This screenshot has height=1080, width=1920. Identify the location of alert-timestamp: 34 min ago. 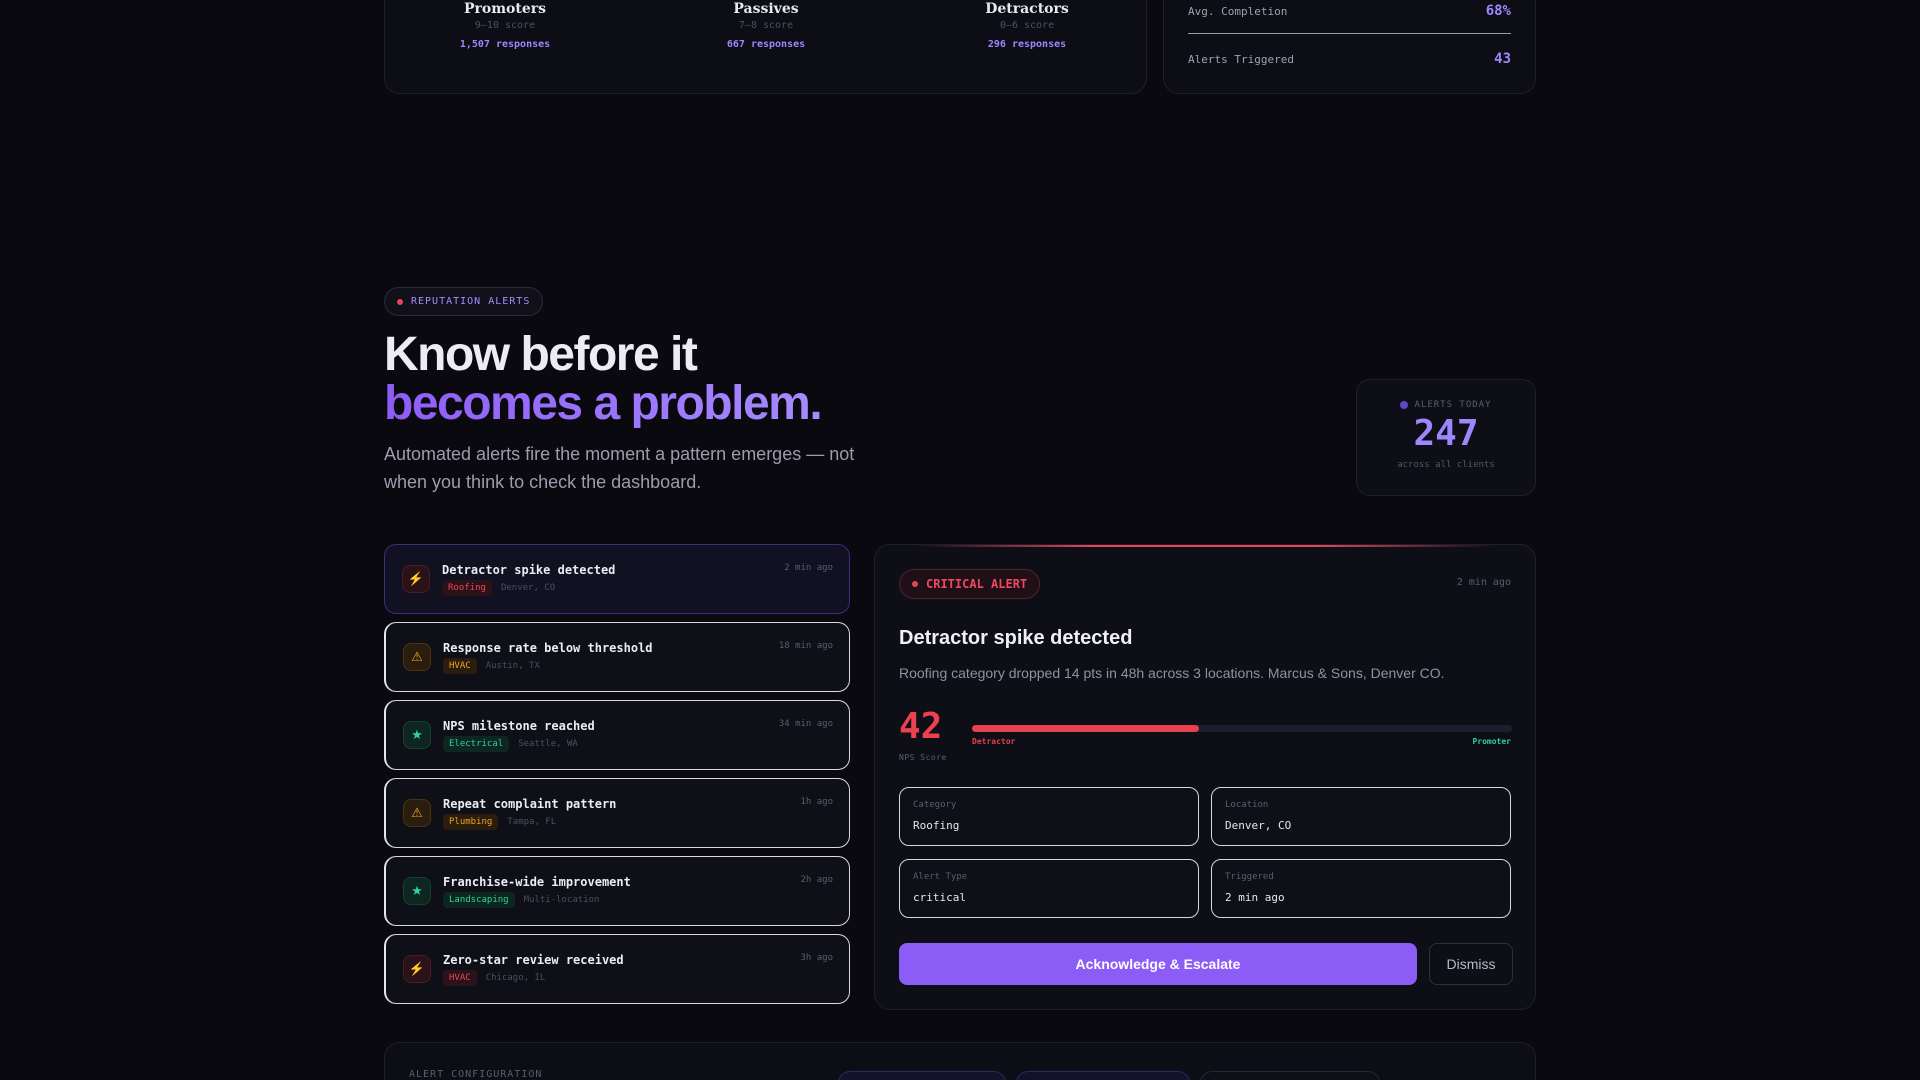
(805, 724).